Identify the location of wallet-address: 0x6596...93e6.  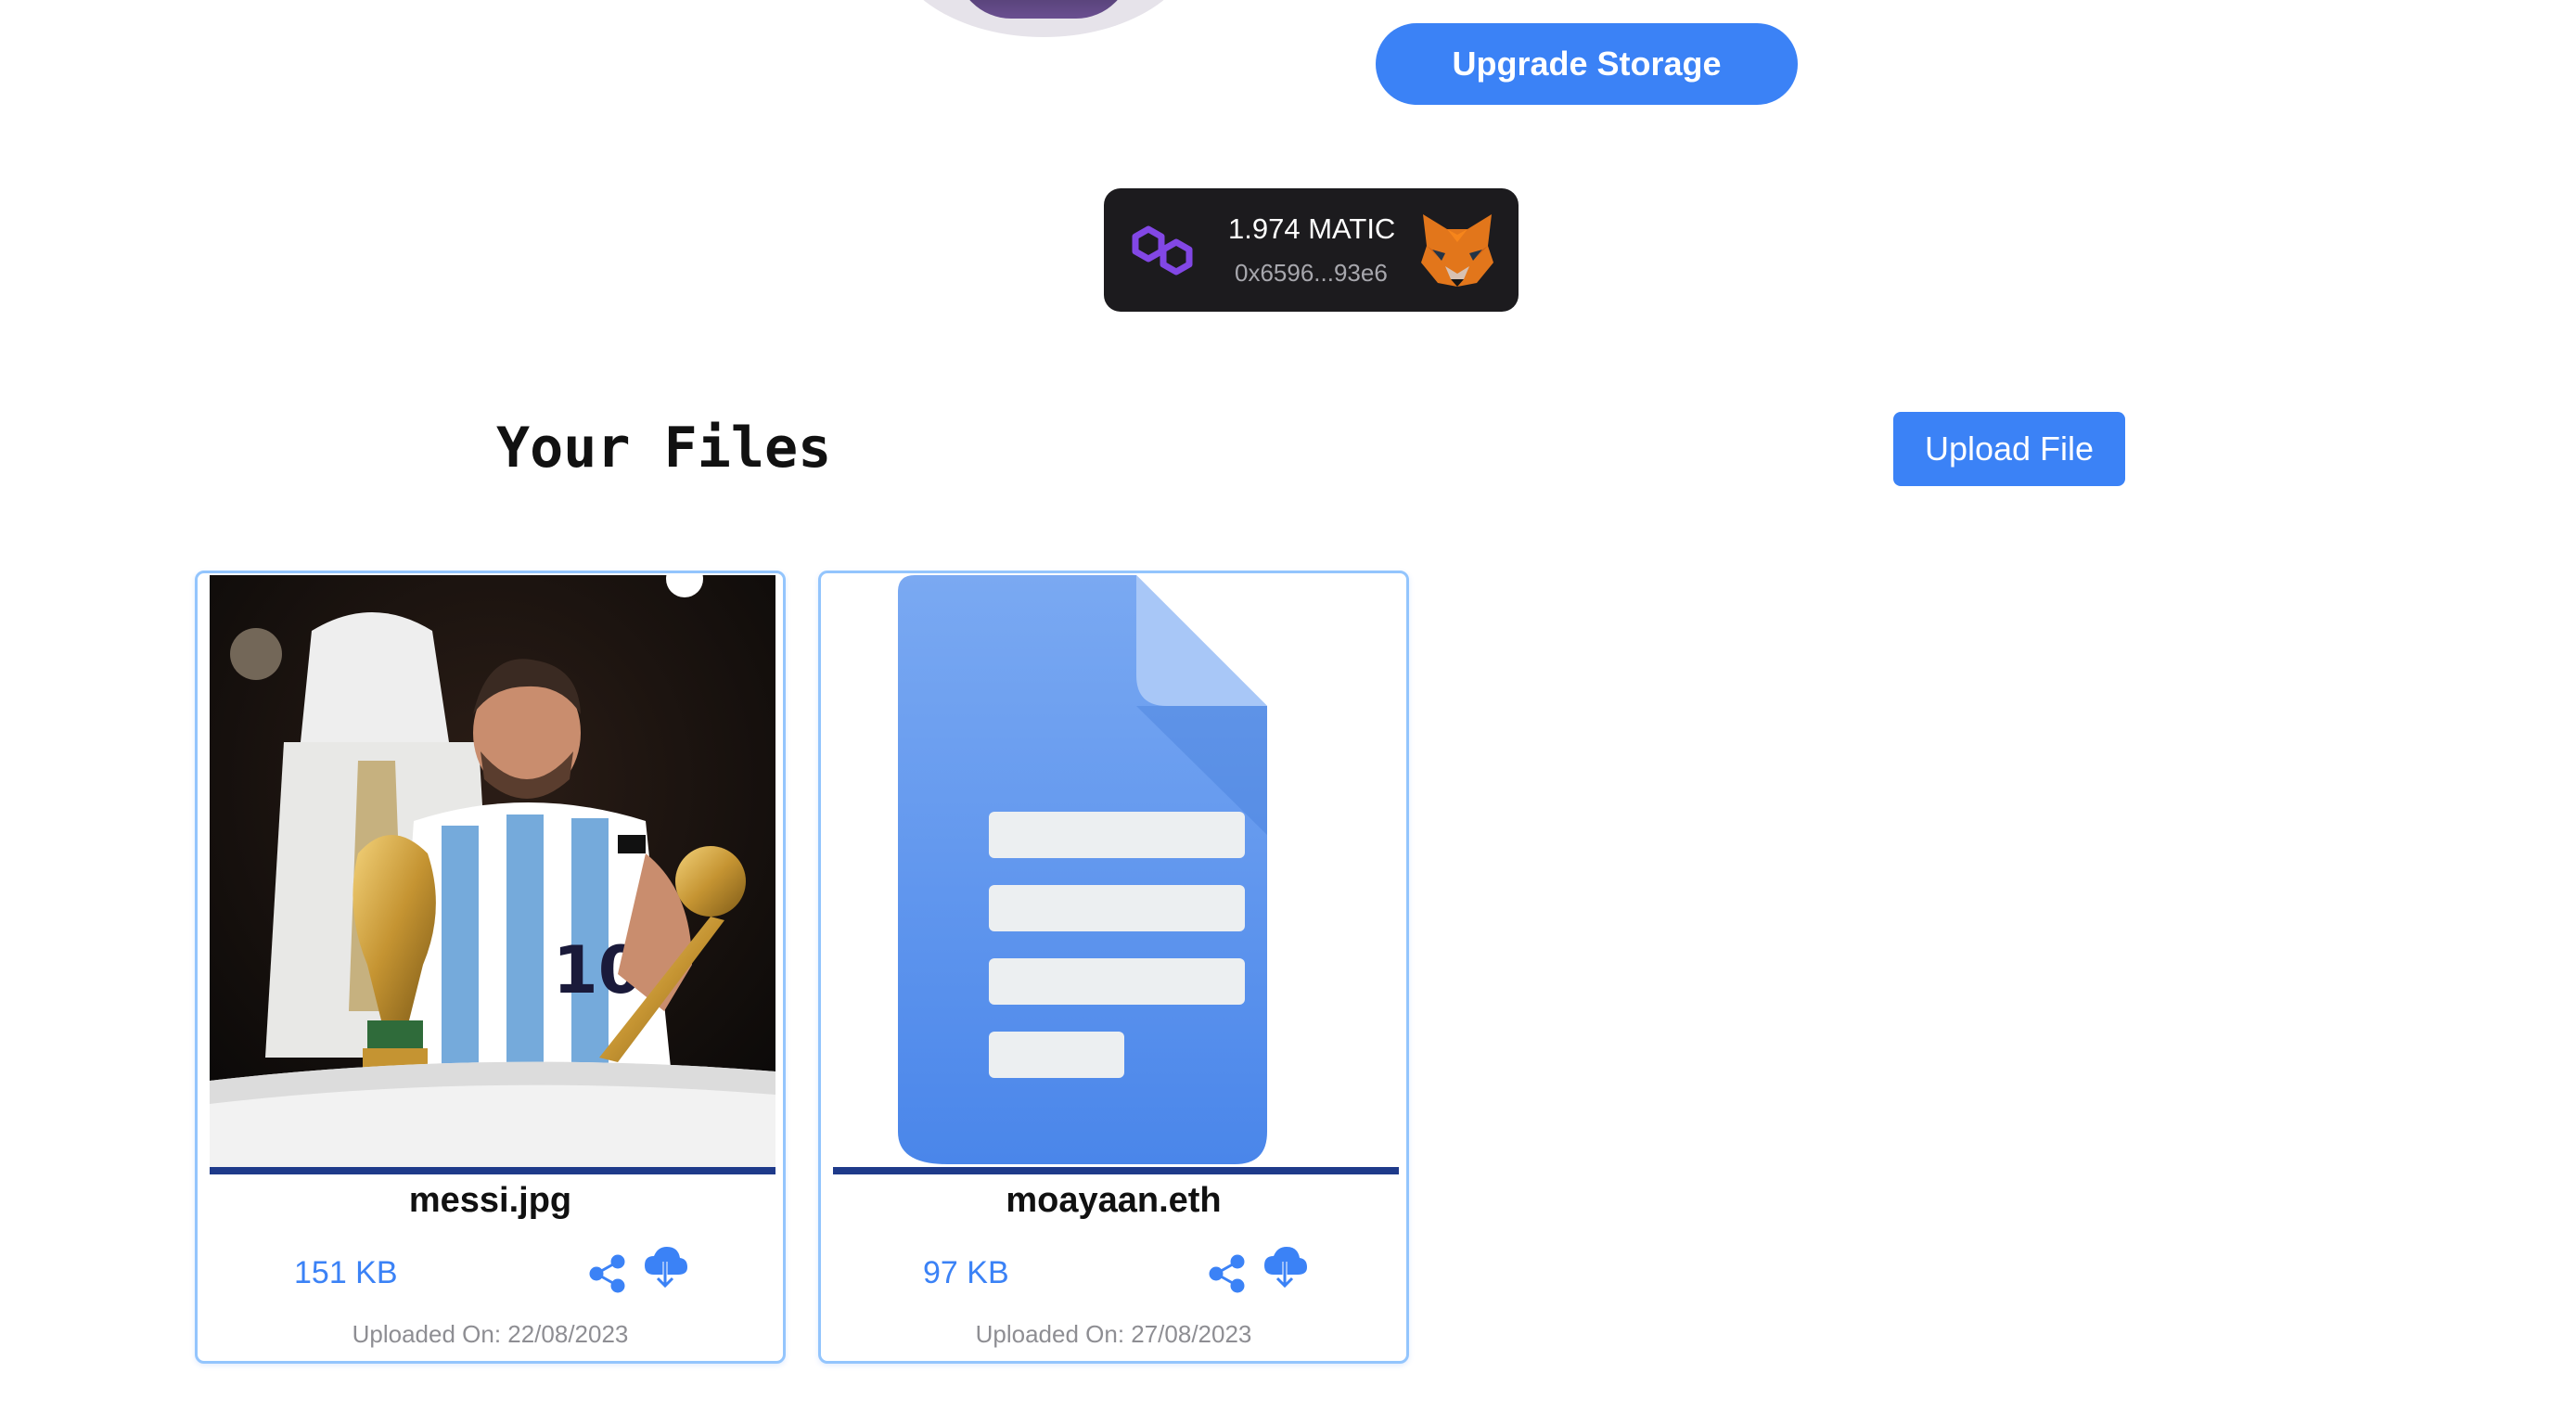
(1311, 273).